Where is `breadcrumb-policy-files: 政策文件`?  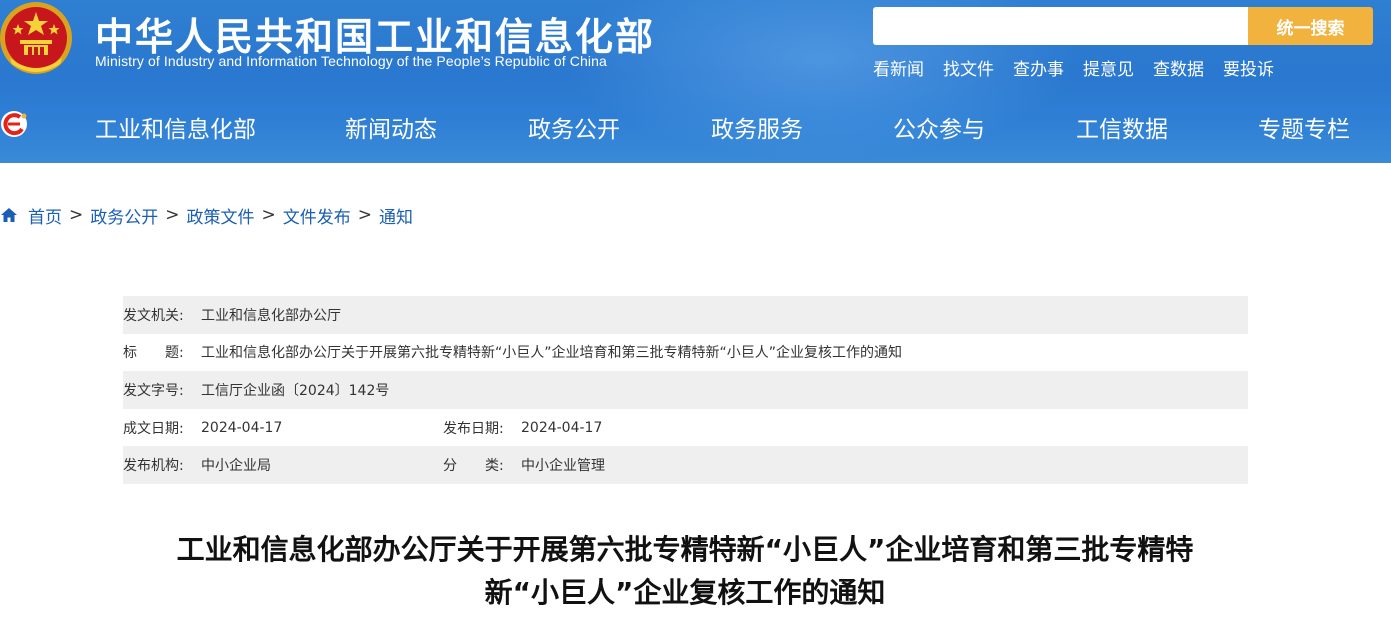
breadcrumb-policy-files: 政策文件 is located at coordinates (221, 215).